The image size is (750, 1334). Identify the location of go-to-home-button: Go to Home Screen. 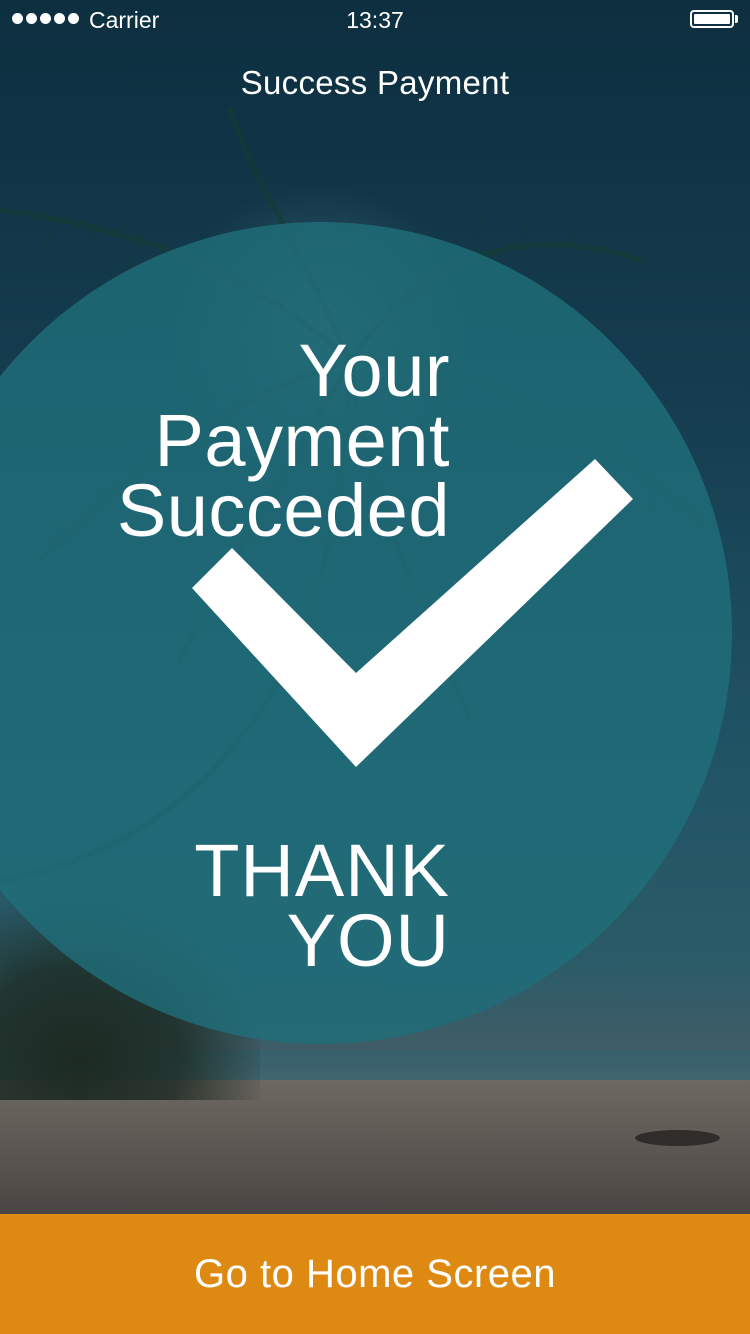
(375, 1274).